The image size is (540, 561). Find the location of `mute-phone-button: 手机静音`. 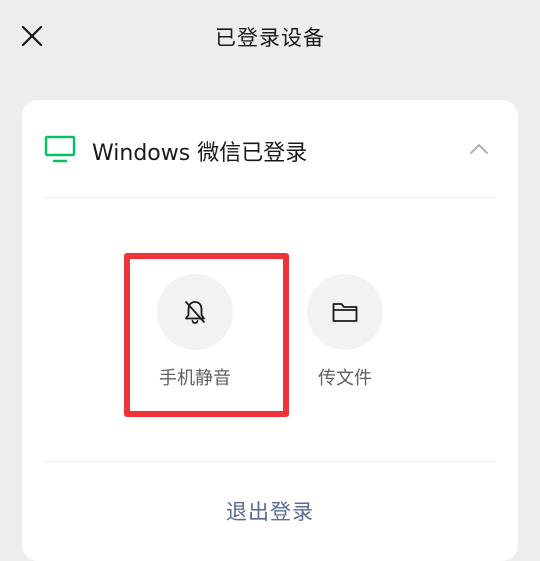

mute-phone-button: 手机静音 is located at coordinates (195, 332).